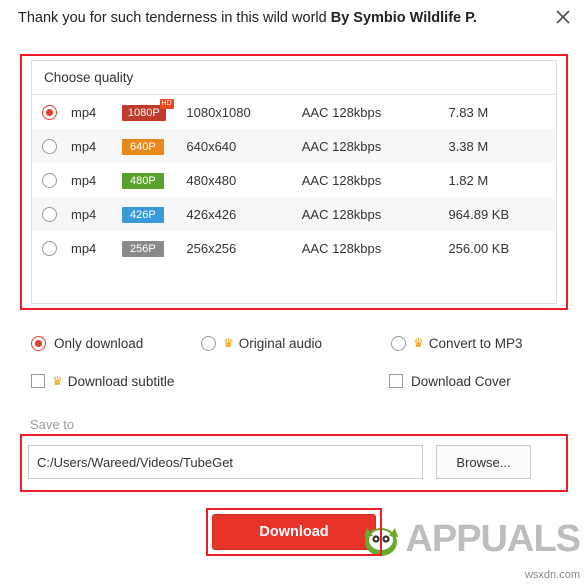  I want to click on quality-size: 3.38 M, so click(468, 146).